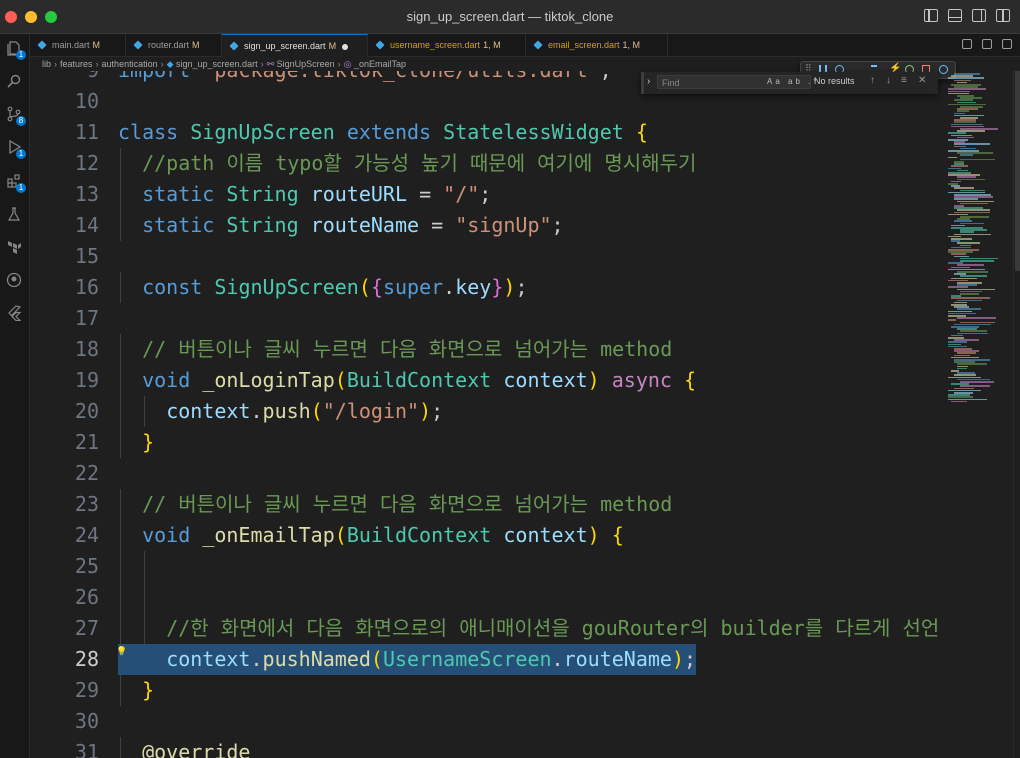  What do you see at coordinates (485, 318) in the screenshot?
I see `code-line: 17` at bounding box center [485, 318].